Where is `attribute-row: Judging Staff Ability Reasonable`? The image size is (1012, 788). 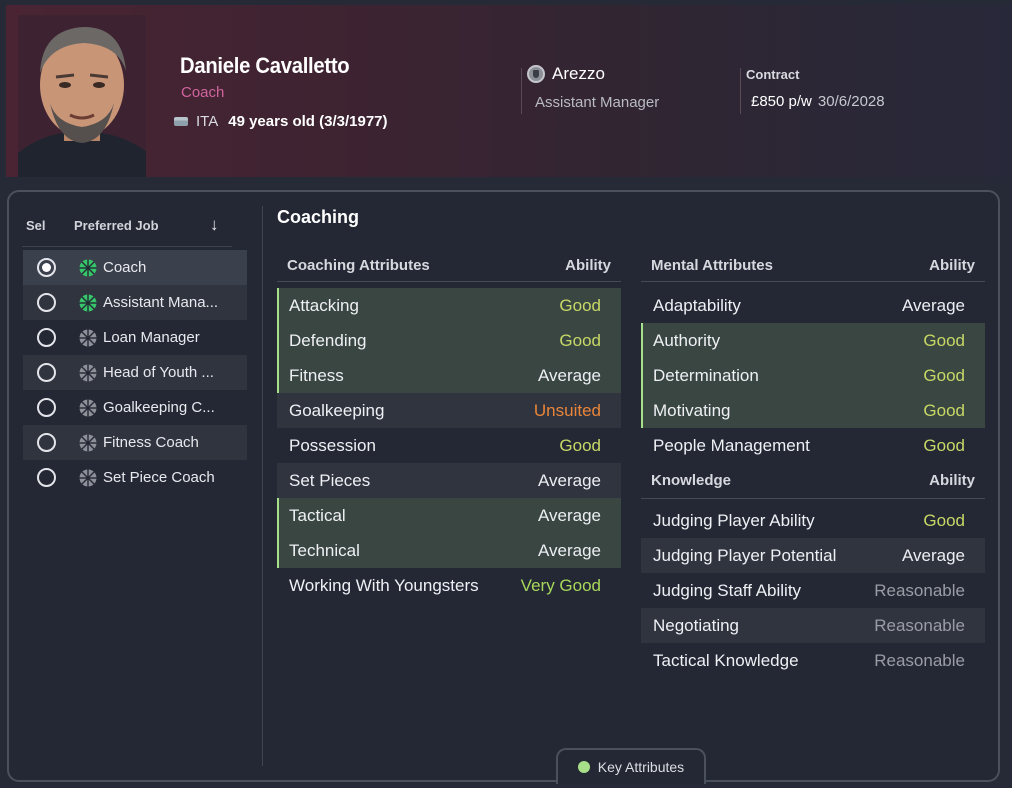 attribute-row: Judging Staff Ability Reasonable is located at coordinates (813, 590).